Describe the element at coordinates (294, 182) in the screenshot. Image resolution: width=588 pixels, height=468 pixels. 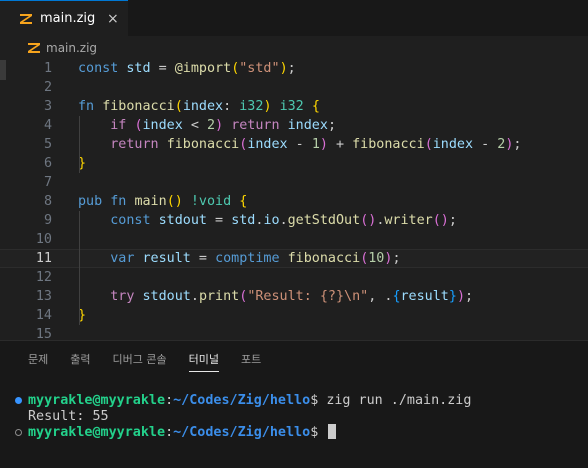
I see `code-line: 7` at that location.